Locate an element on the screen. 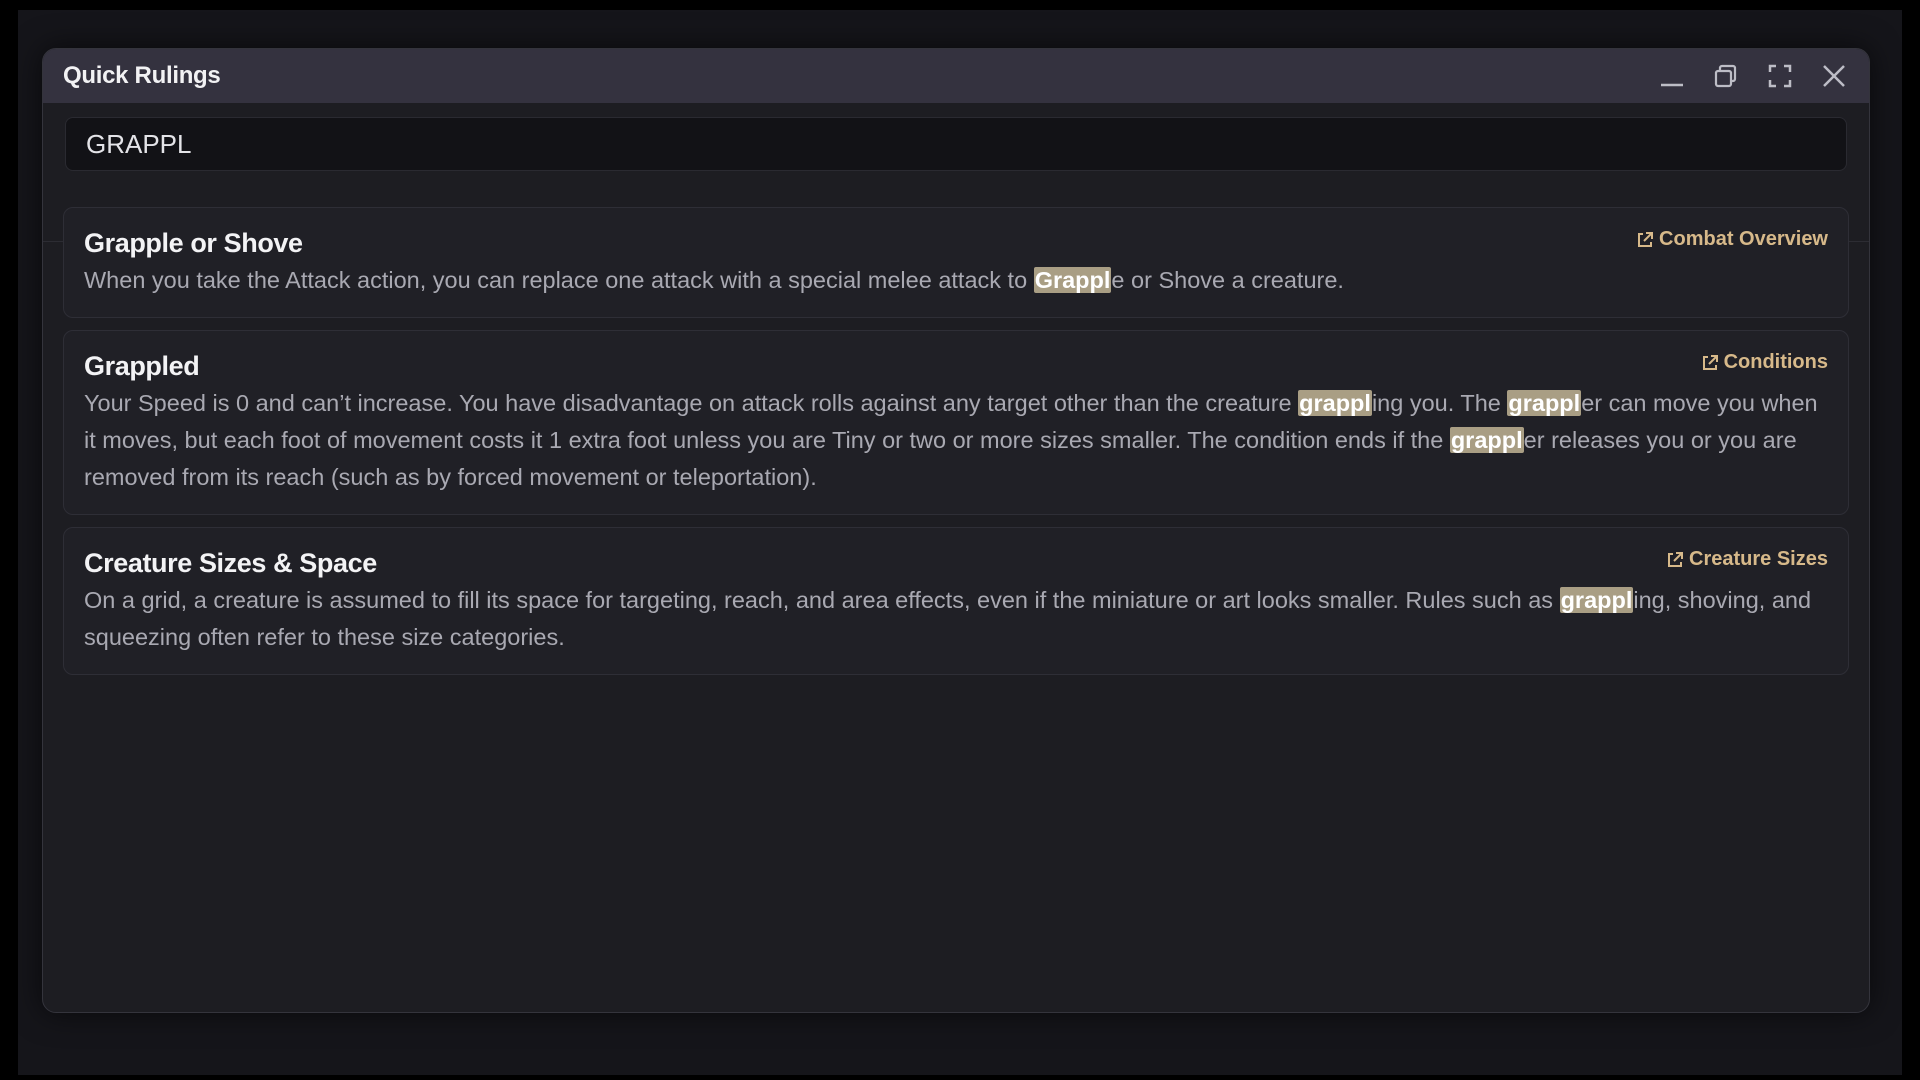 Image resolution: width=1920 pixels, height=1080 pixels. source-link: Conditions is located at coordinates (1764, 362).